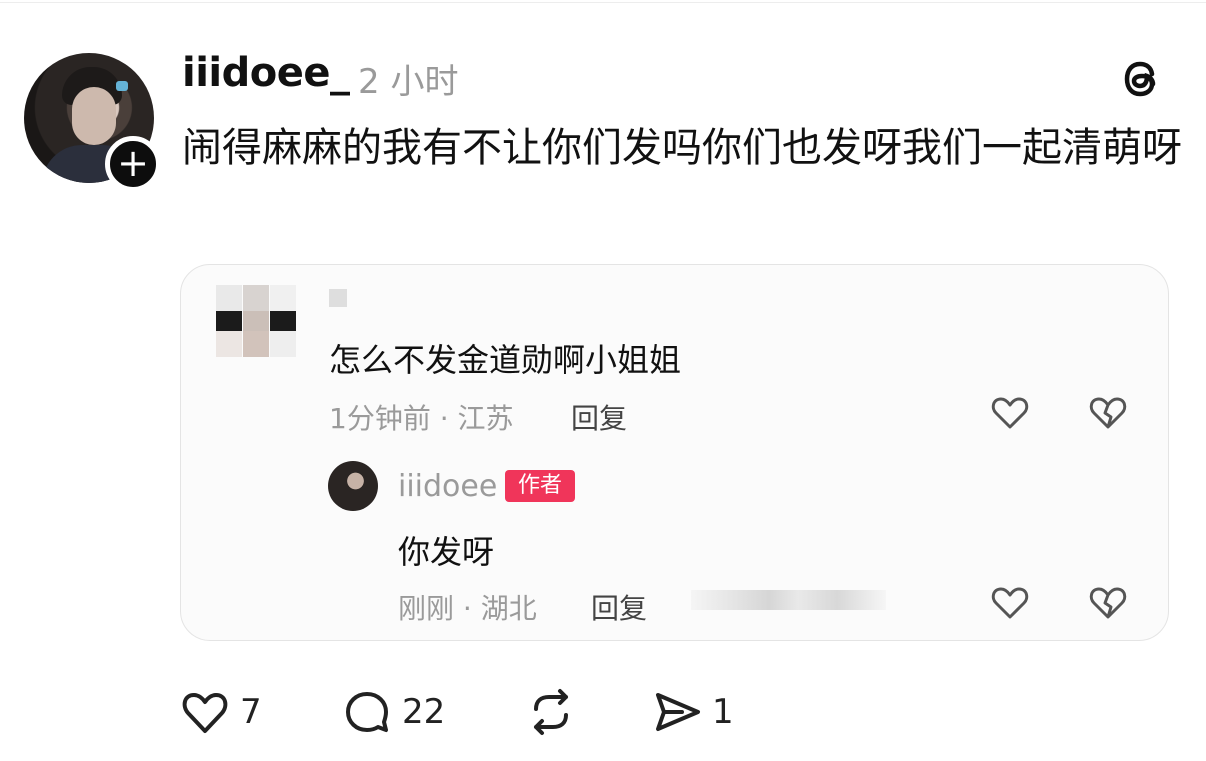  What do you see at coordinates (393, 712) in the screenshot?
I see `comment-action: 22` at bounding box center [393, 712].